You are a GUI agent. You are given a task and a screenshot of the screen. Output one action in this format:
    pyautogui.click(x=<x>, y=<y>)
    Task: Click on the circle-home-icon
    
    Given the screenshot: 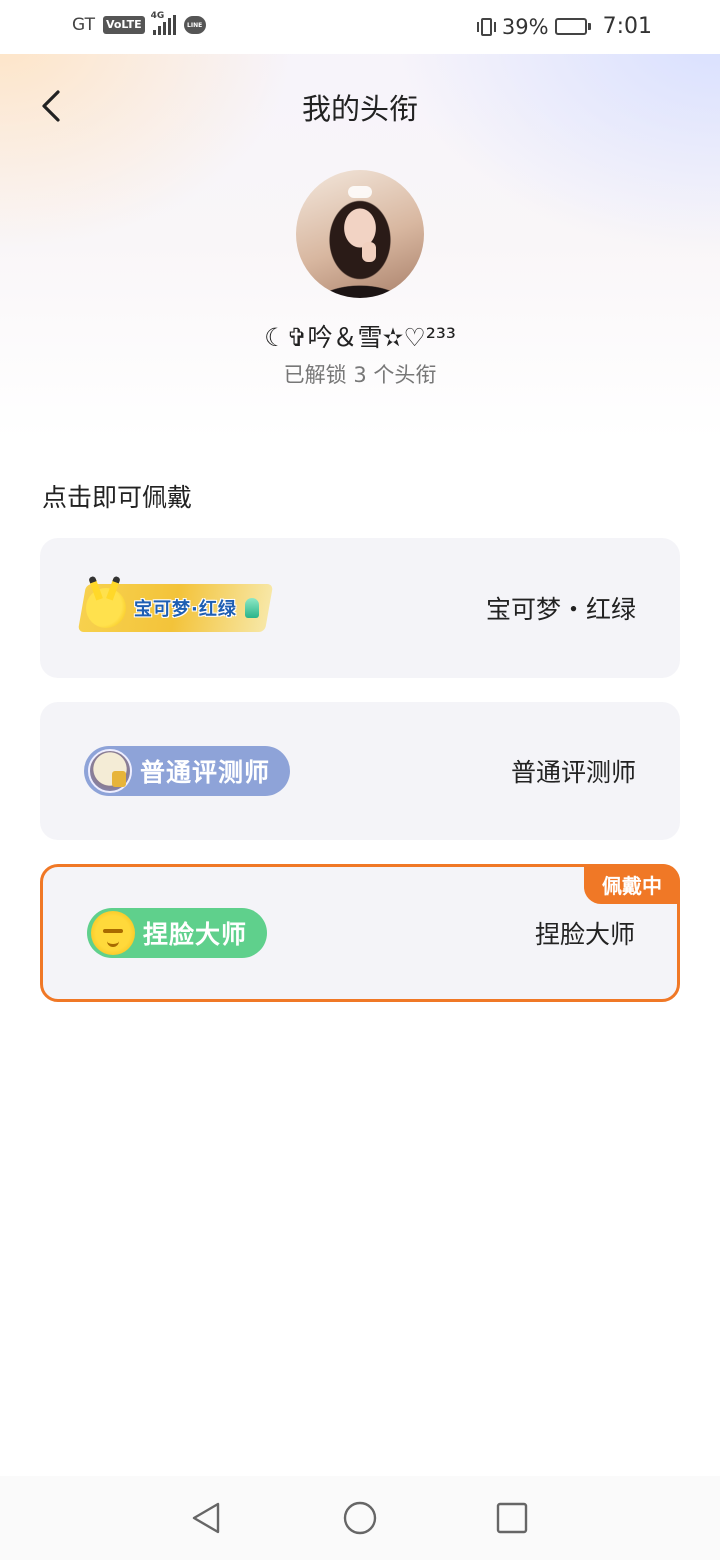 What is the action you would take?
    pyautogui.click(x=360, y=1518)
    